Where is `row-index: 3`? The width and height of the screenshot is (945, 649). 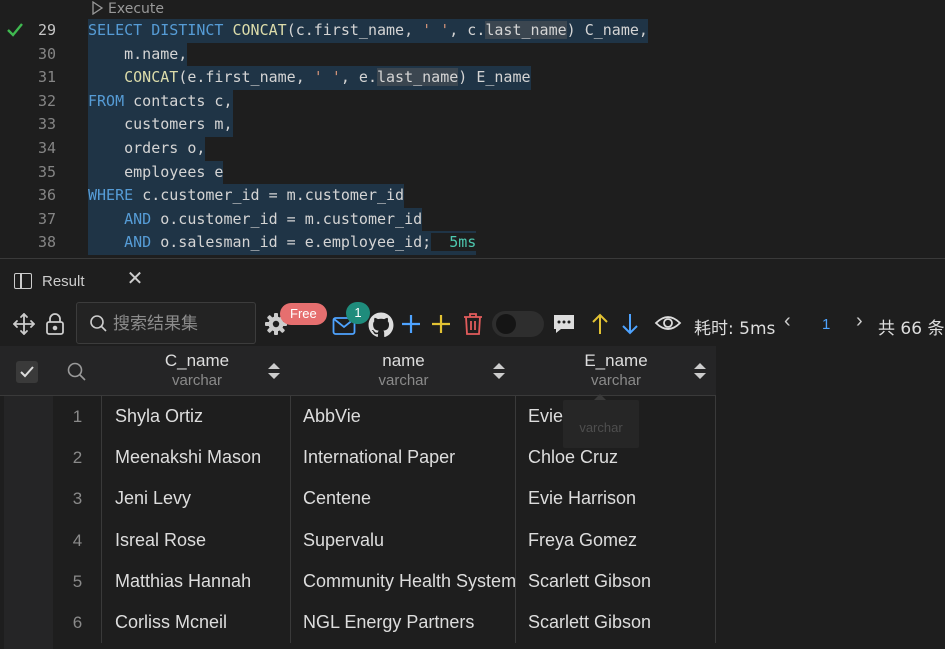 row-index: 3 is located at coordinates (78, 499).